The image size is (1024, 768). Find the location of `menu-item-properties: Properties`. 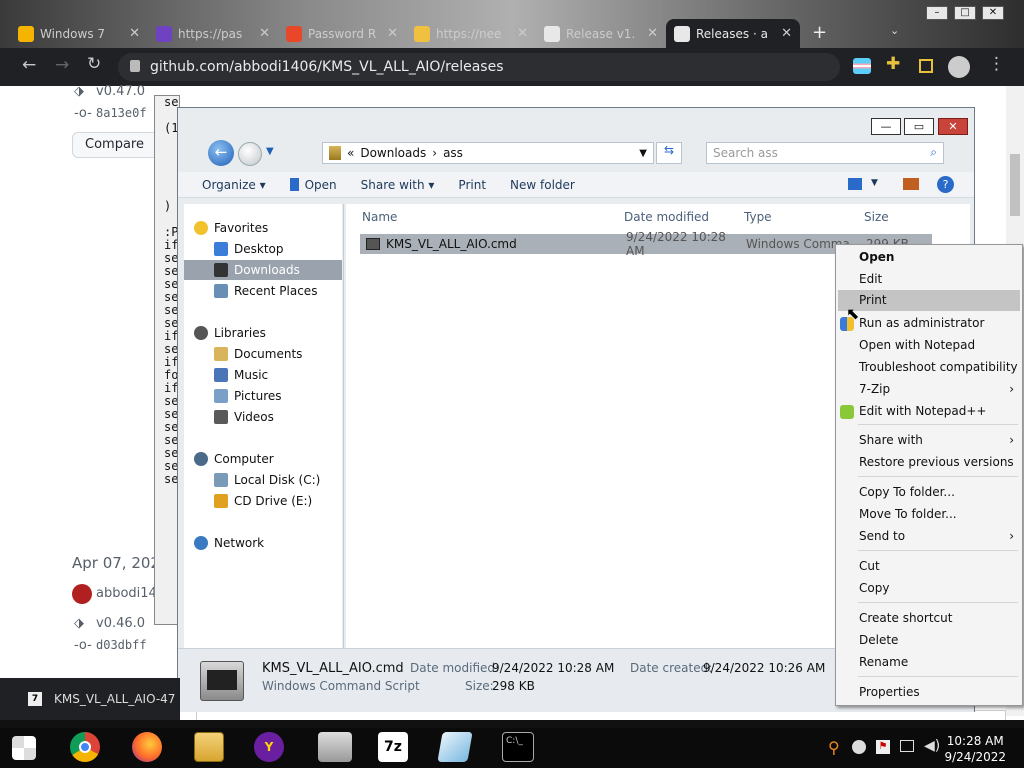

menu-item-properties: Properties is located at coordinates (929, 692).